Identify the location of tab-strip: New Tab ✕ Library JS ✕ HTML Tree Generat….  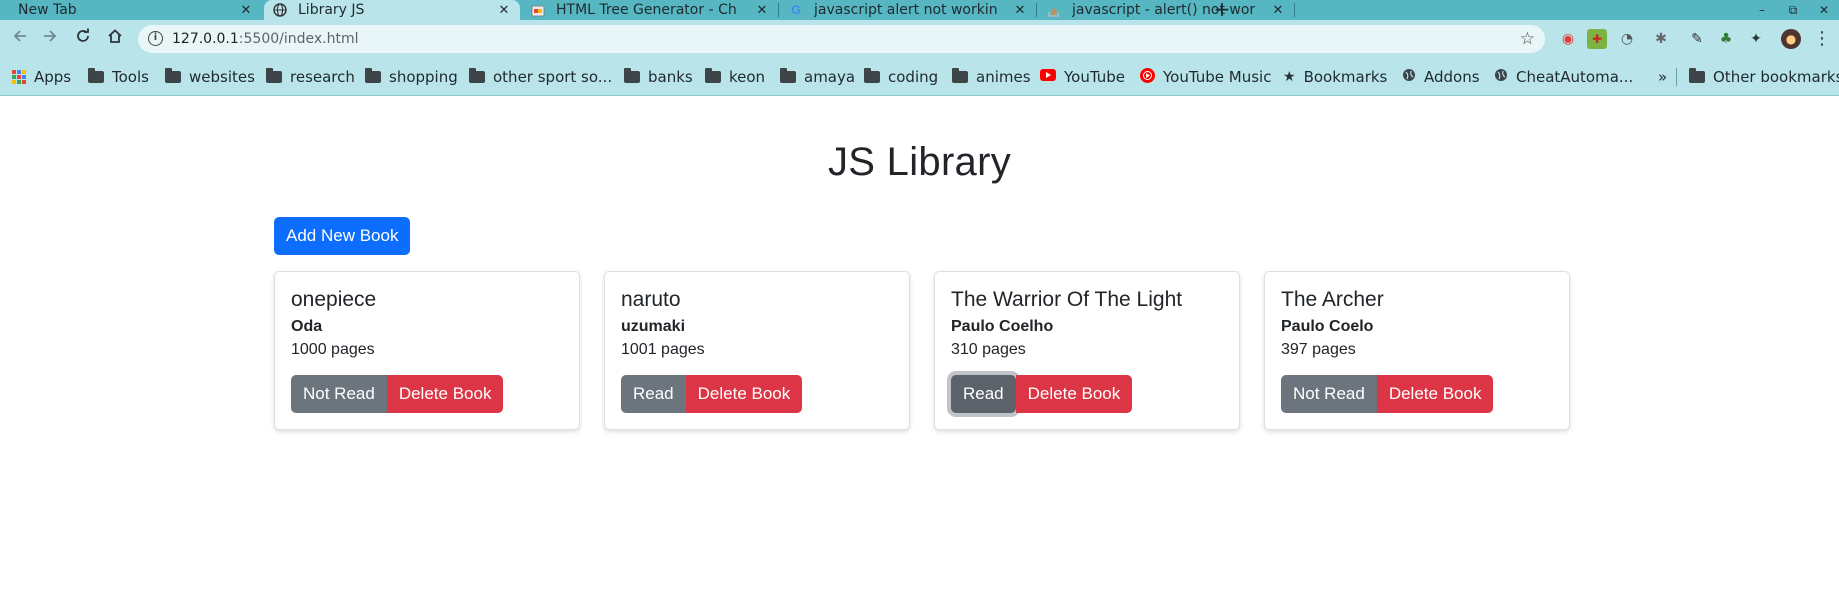
(919, 10).